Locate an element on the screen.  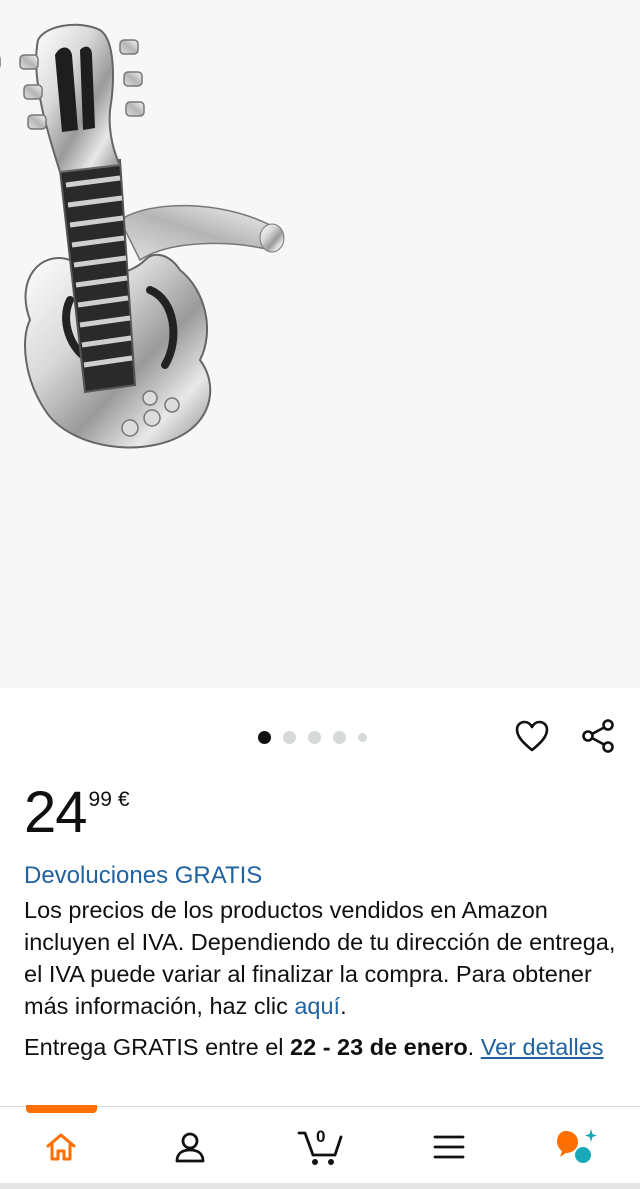
image-pagination-dots is located at coordinates (312, 737).